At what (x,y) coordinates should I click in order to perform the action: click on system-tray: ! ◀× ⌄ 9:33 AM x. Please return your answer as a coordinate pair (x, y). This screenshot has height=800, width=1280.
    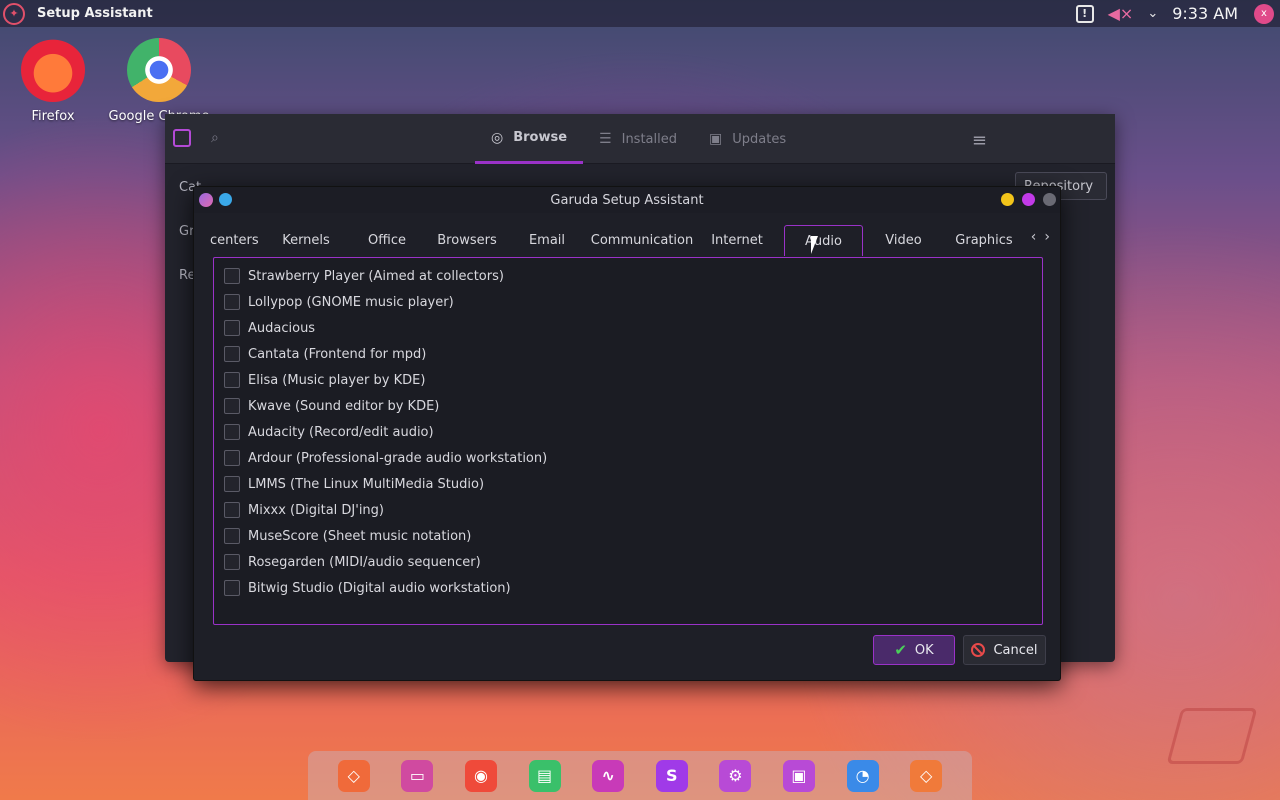
    Looking at the image, I should click on (1177, 13).